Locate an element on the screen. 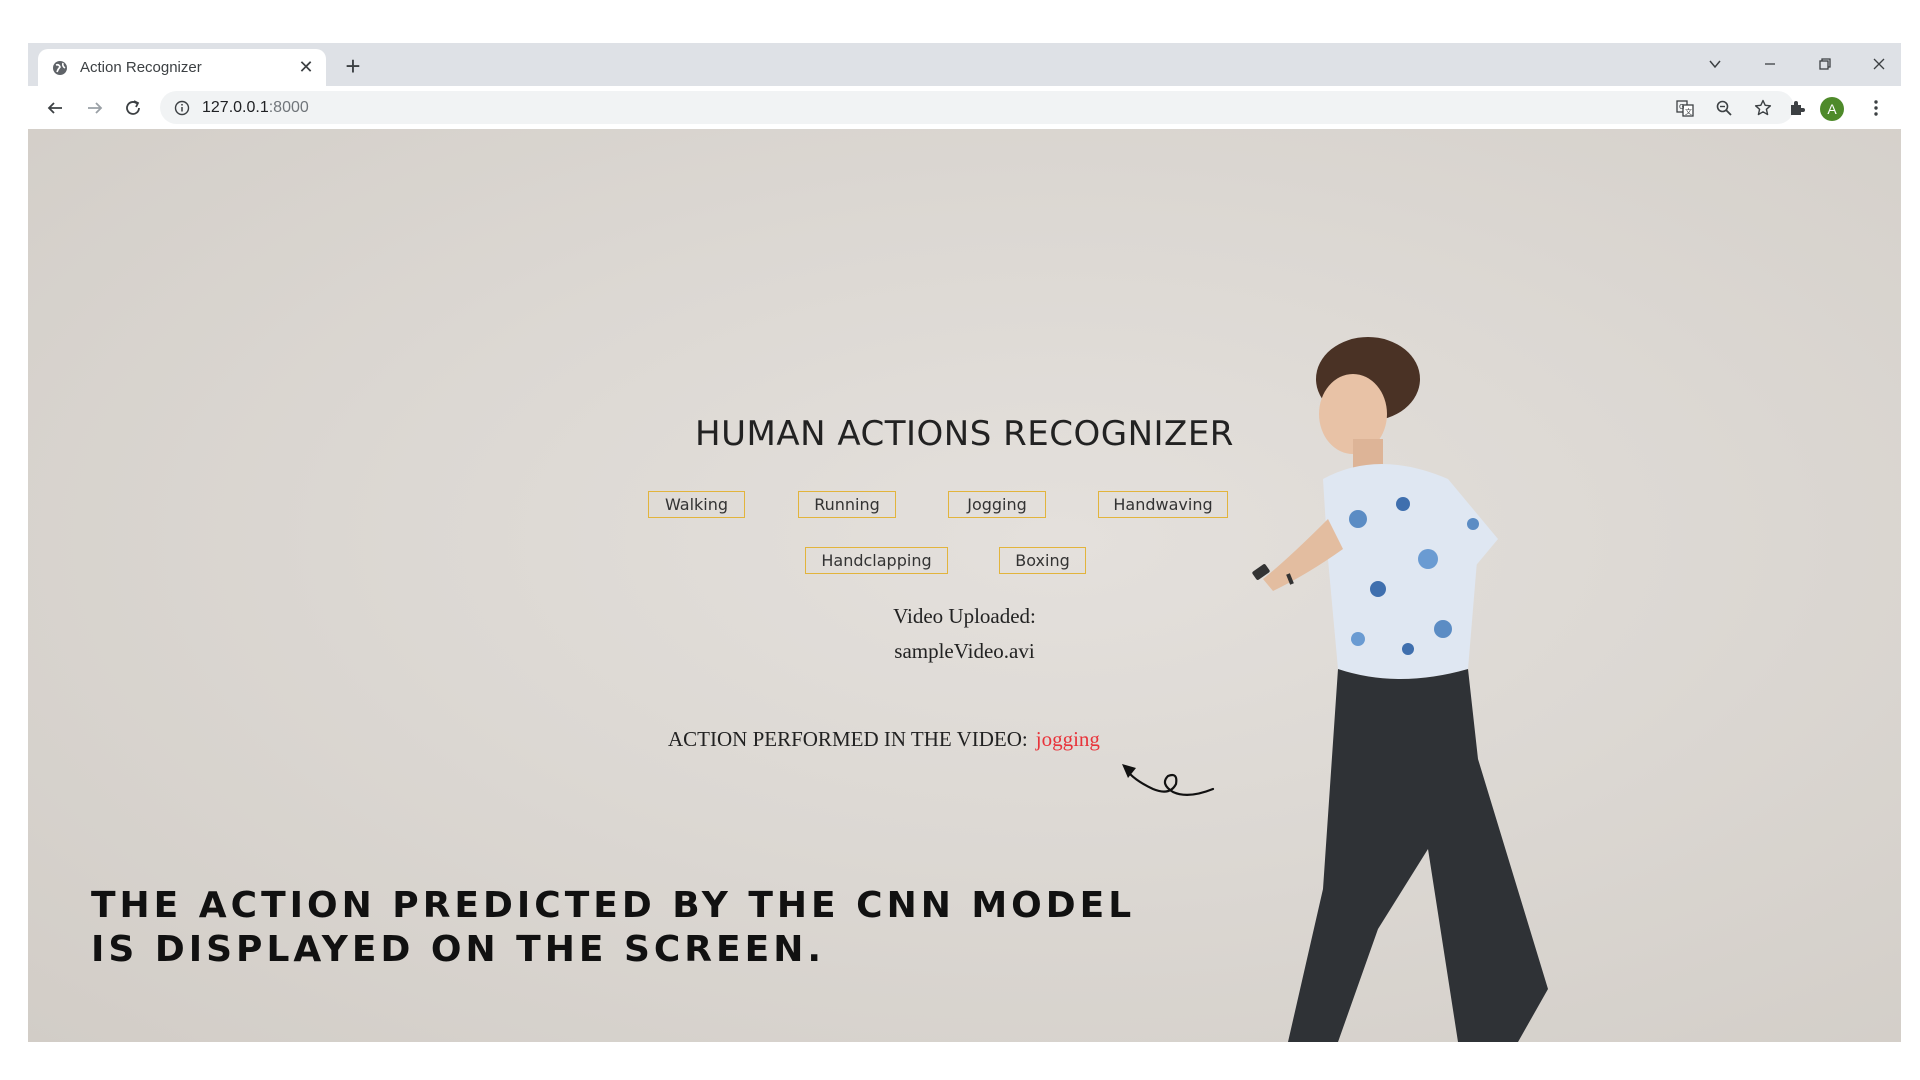  url-host: 127.0.0.1 is located at coordinates (235, 107).